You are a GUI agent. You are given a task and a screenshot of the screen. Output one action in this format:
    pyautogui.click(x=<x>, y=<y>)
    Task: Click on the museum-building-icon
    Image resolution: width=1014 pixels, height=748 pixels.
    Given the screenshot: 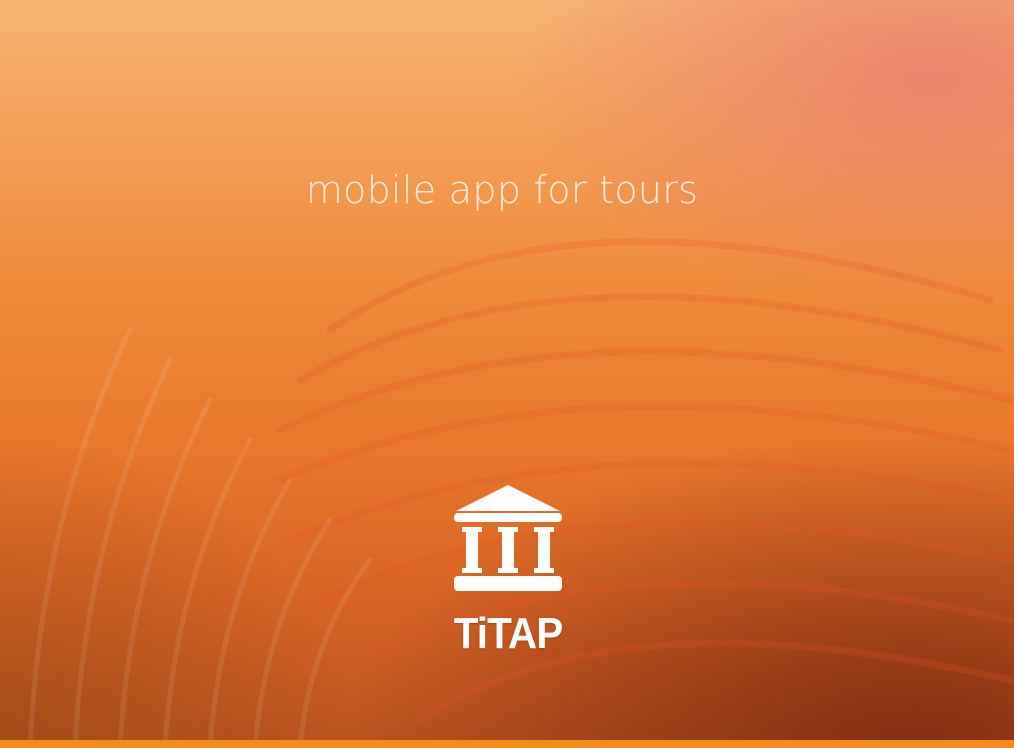 What is the action you would take?
    pyautogui.click(x=508, y=538)
    